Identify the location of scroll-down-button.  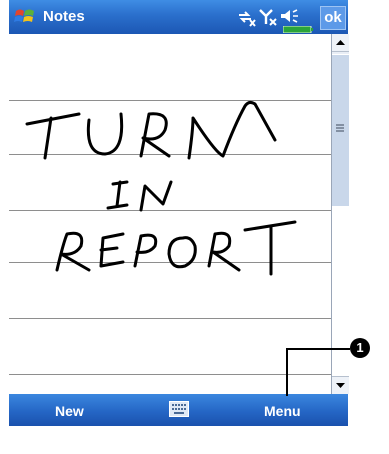
(340, 385).